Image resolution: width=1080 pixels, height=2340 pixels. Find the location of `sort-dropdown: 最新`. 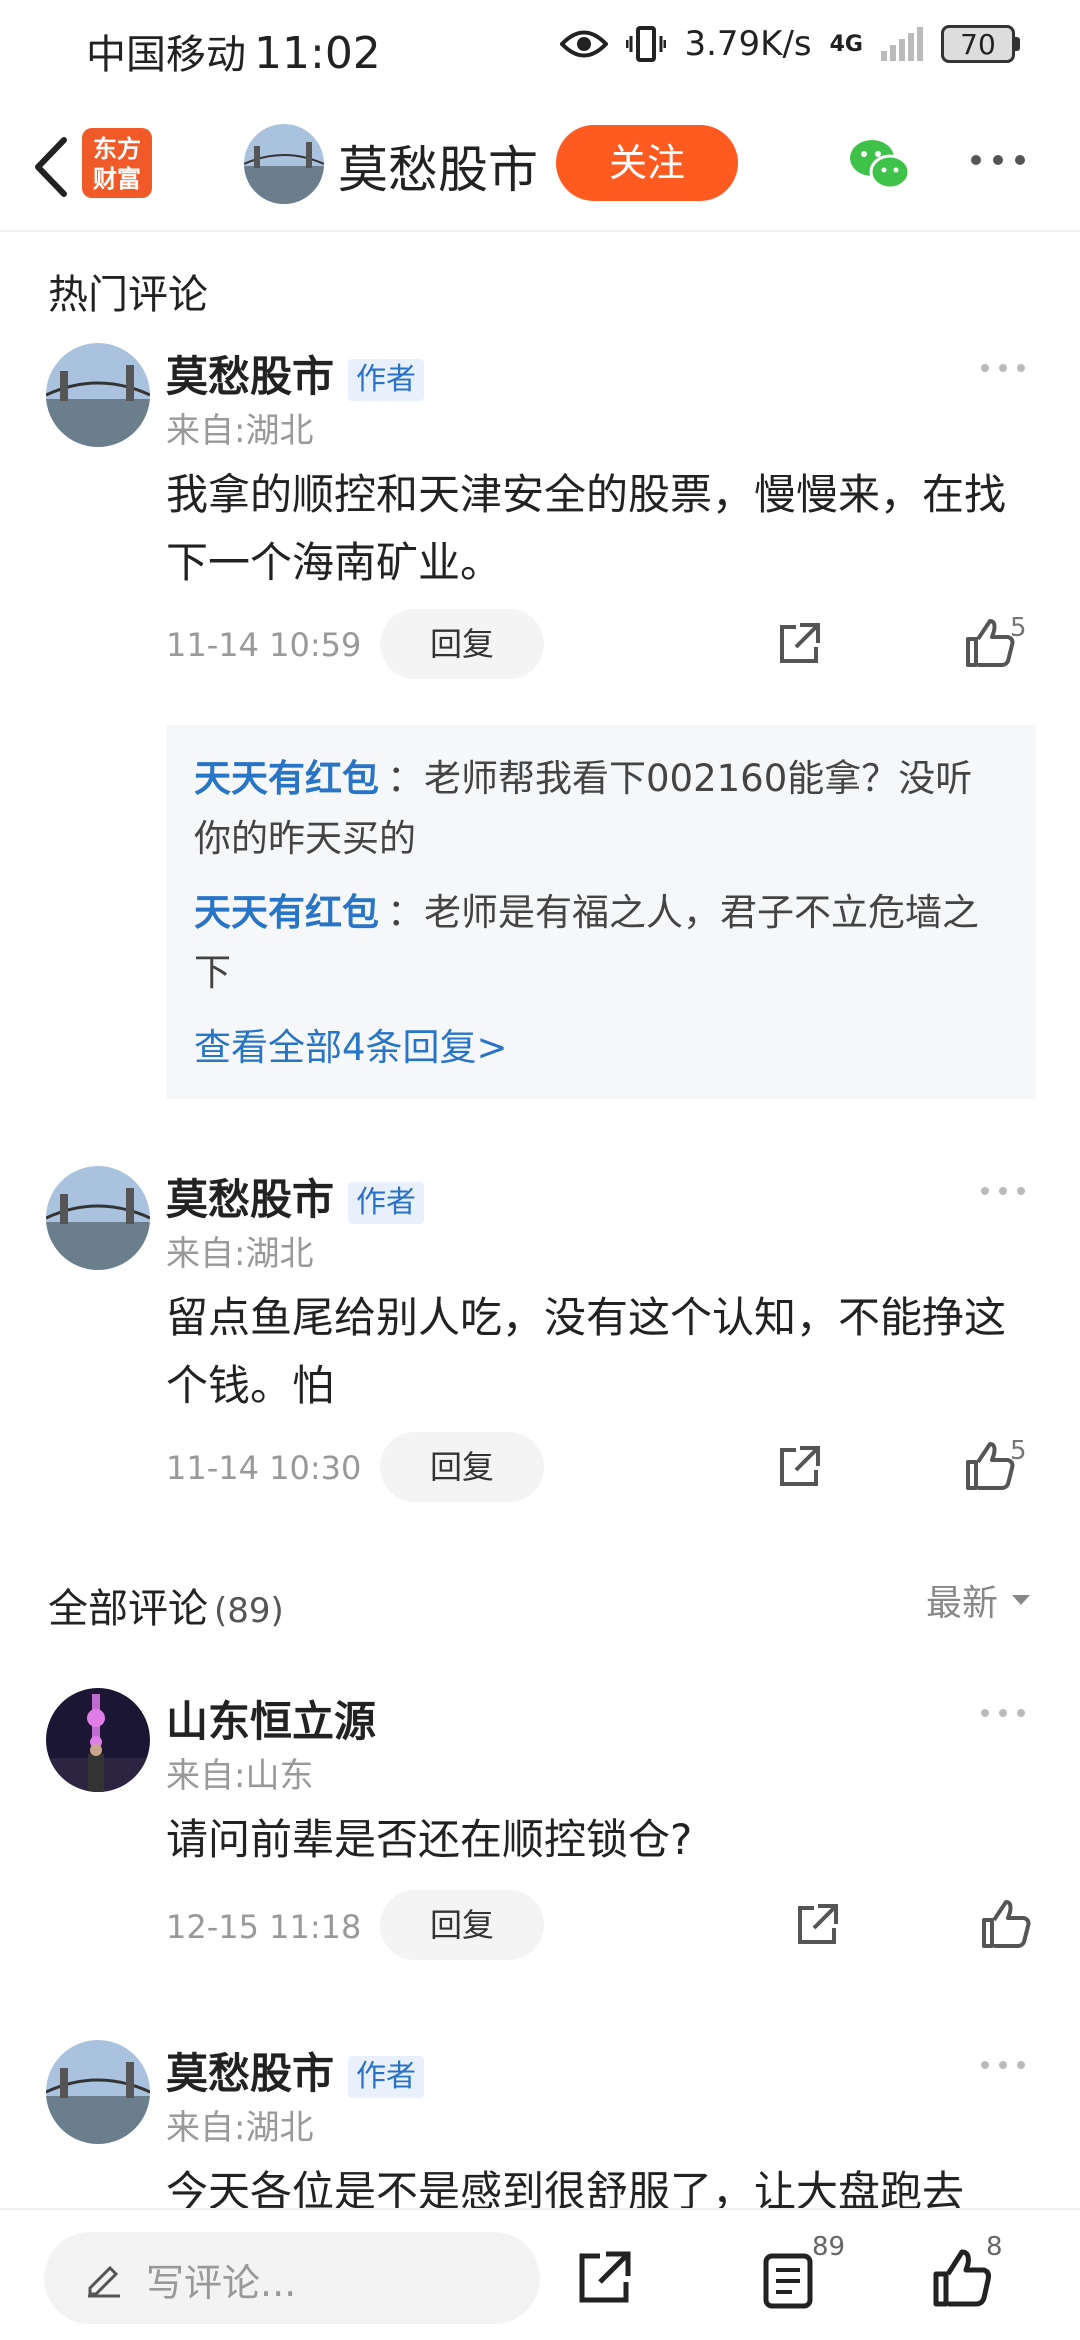

sort-dropdown: 最新 is located at coordinates (979, 1600).